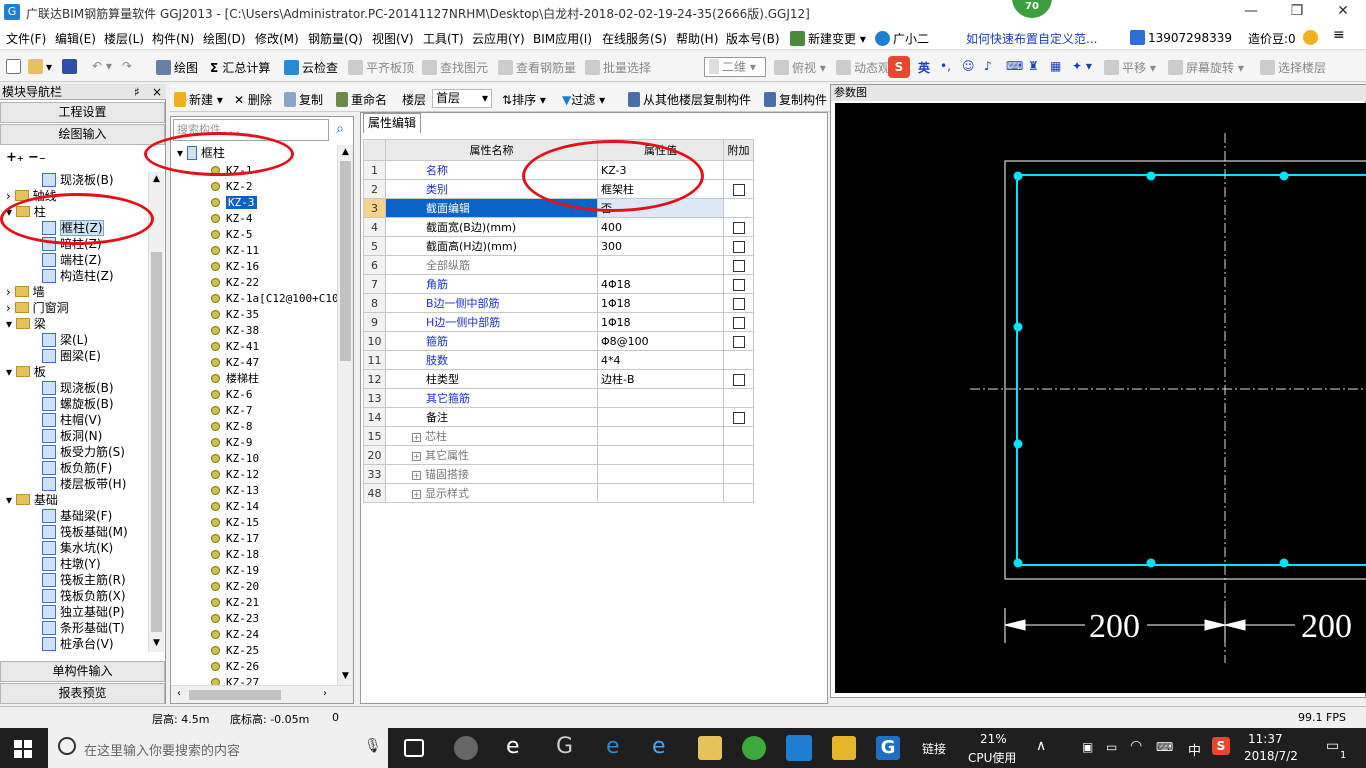  What do you see at coordinates (71, 564) in the screenshot?
I see `nav-item: 柱墩(Y)` at bounding box center [71, 564].